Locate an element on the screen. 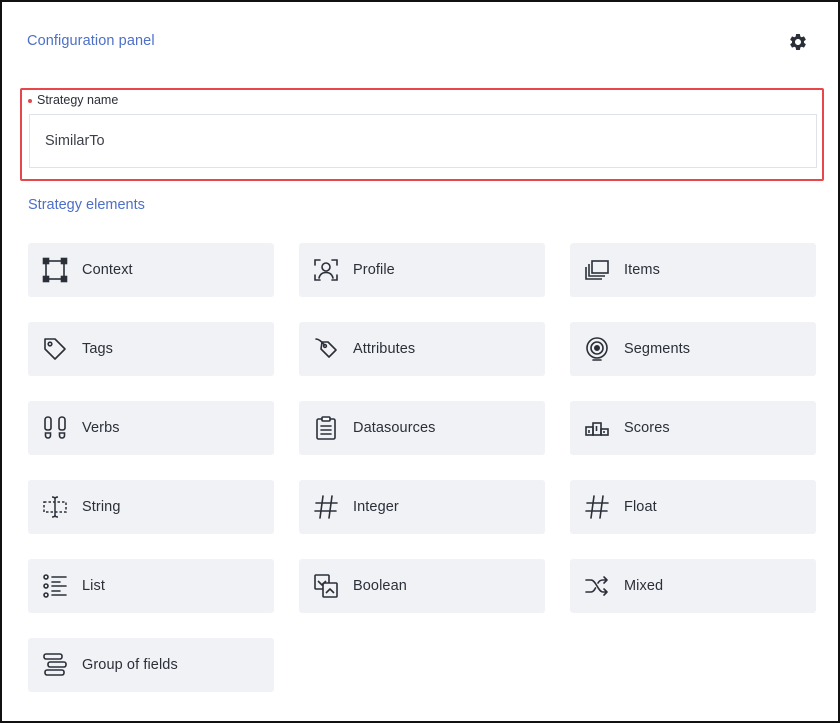  element-tile-integer: Integer is located at coordinates (422, 507).